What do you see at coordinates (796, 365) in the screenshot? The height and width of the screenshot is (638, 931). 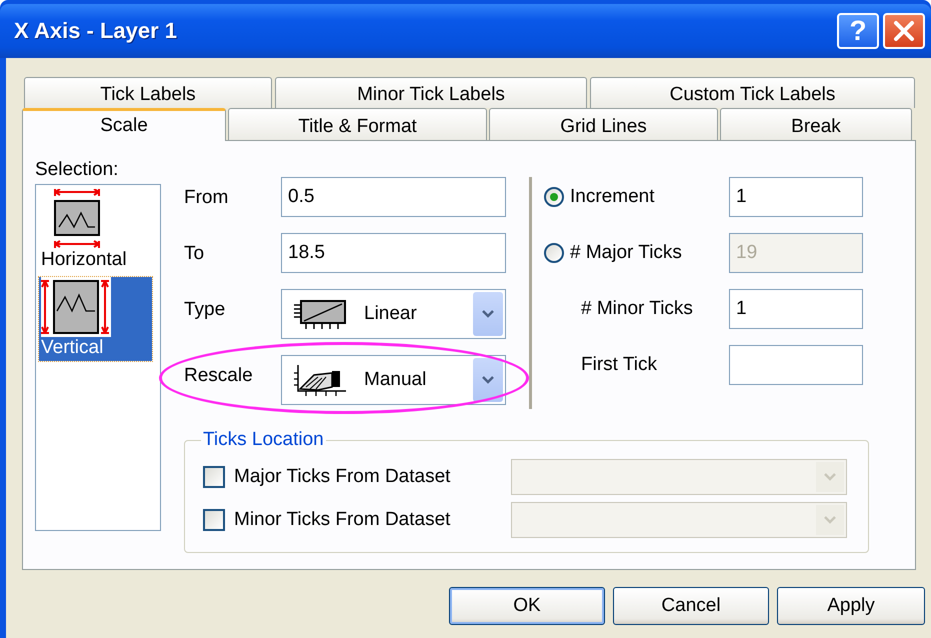 I see `input-field` at bounding box center [796, 365].